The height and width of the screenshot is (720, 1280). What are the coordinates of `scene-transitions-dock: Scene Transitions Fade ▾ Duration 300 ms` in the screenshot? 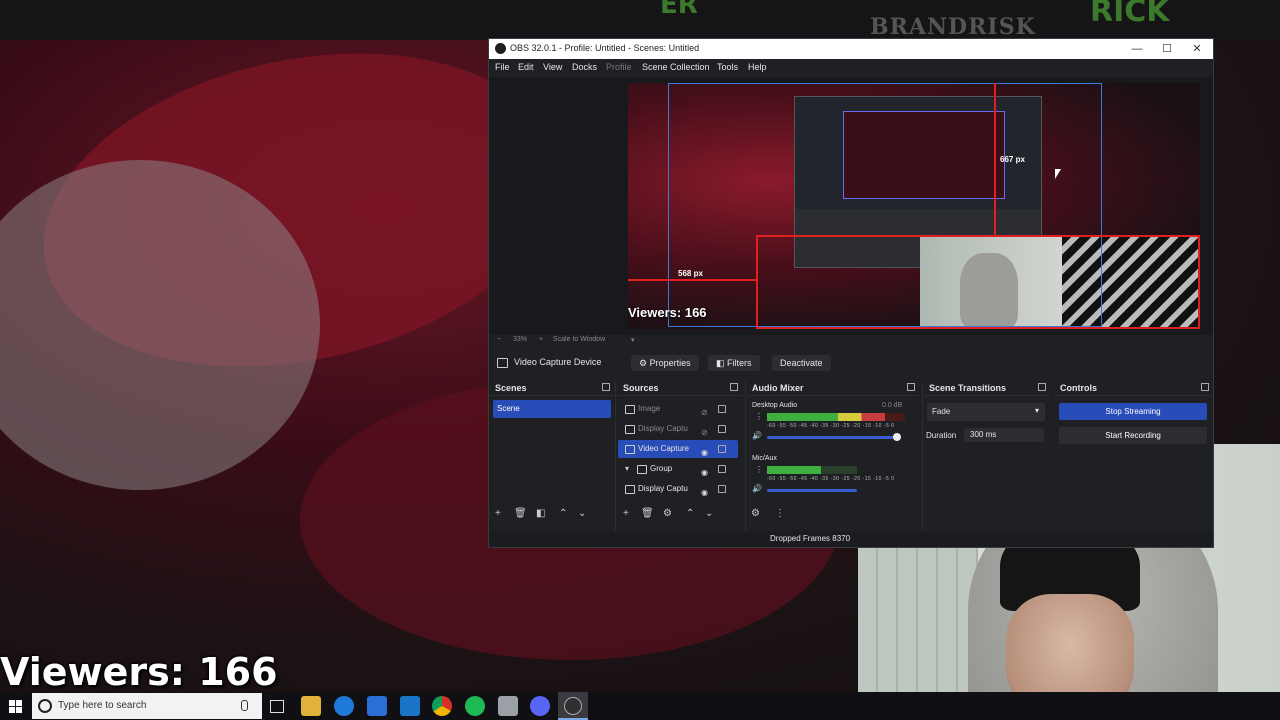 It's located at (987, 411).